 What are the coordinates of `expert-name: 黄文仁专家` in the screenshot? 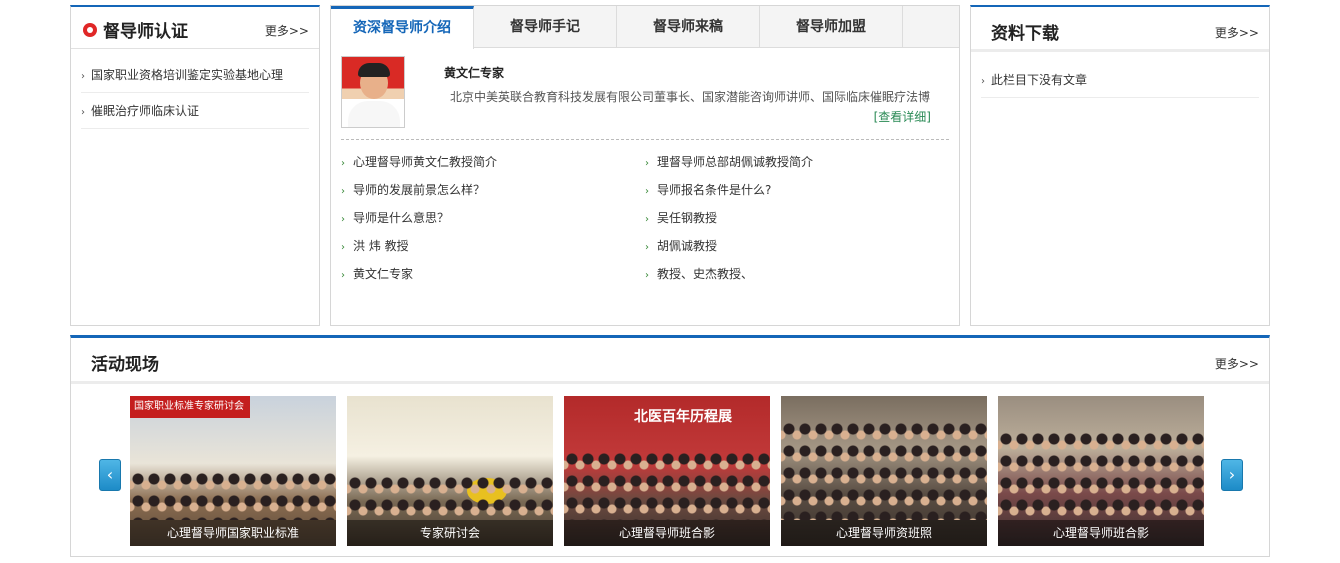 It's located at (474, 72).